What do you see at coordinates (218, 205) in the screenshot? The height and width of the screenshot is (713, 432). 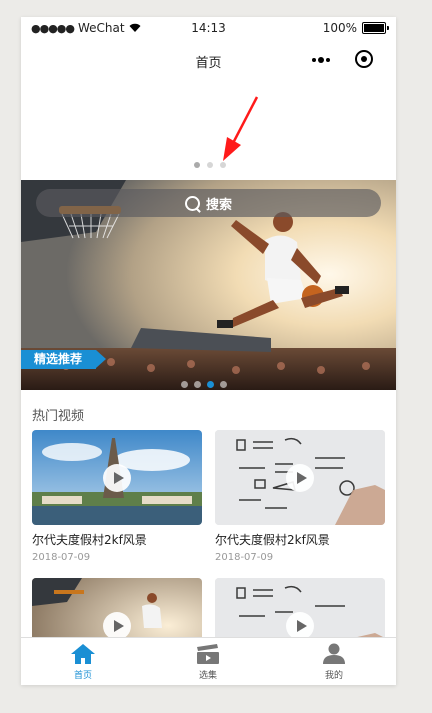 I see `search-label: 搜索` at bounding box center [218, 205].